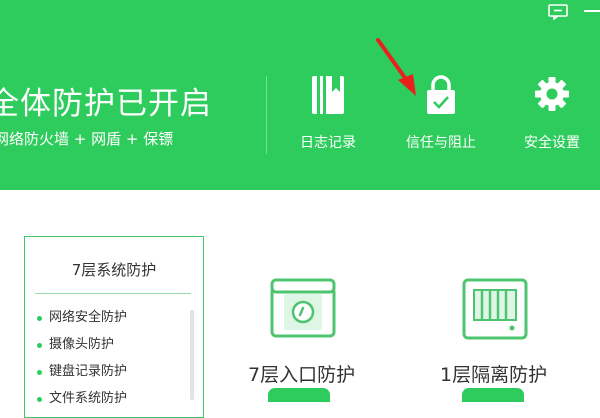  What do you see at coordinates (558, 12) in the screenshot?
I see `feedback-icon` at bounding box center [558, 12].